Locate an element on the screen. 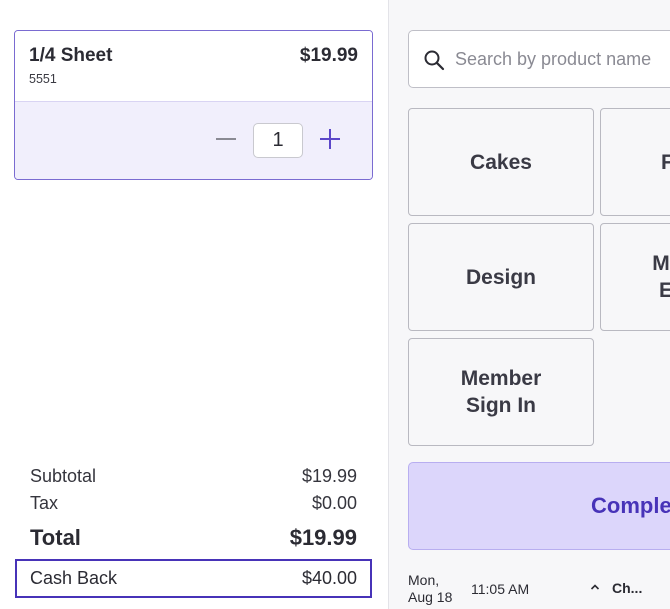 Image resolution: width=670 pixels, height=609 pixels. category-partial-middle-label-group: M E is located at coordinates (659, 277).